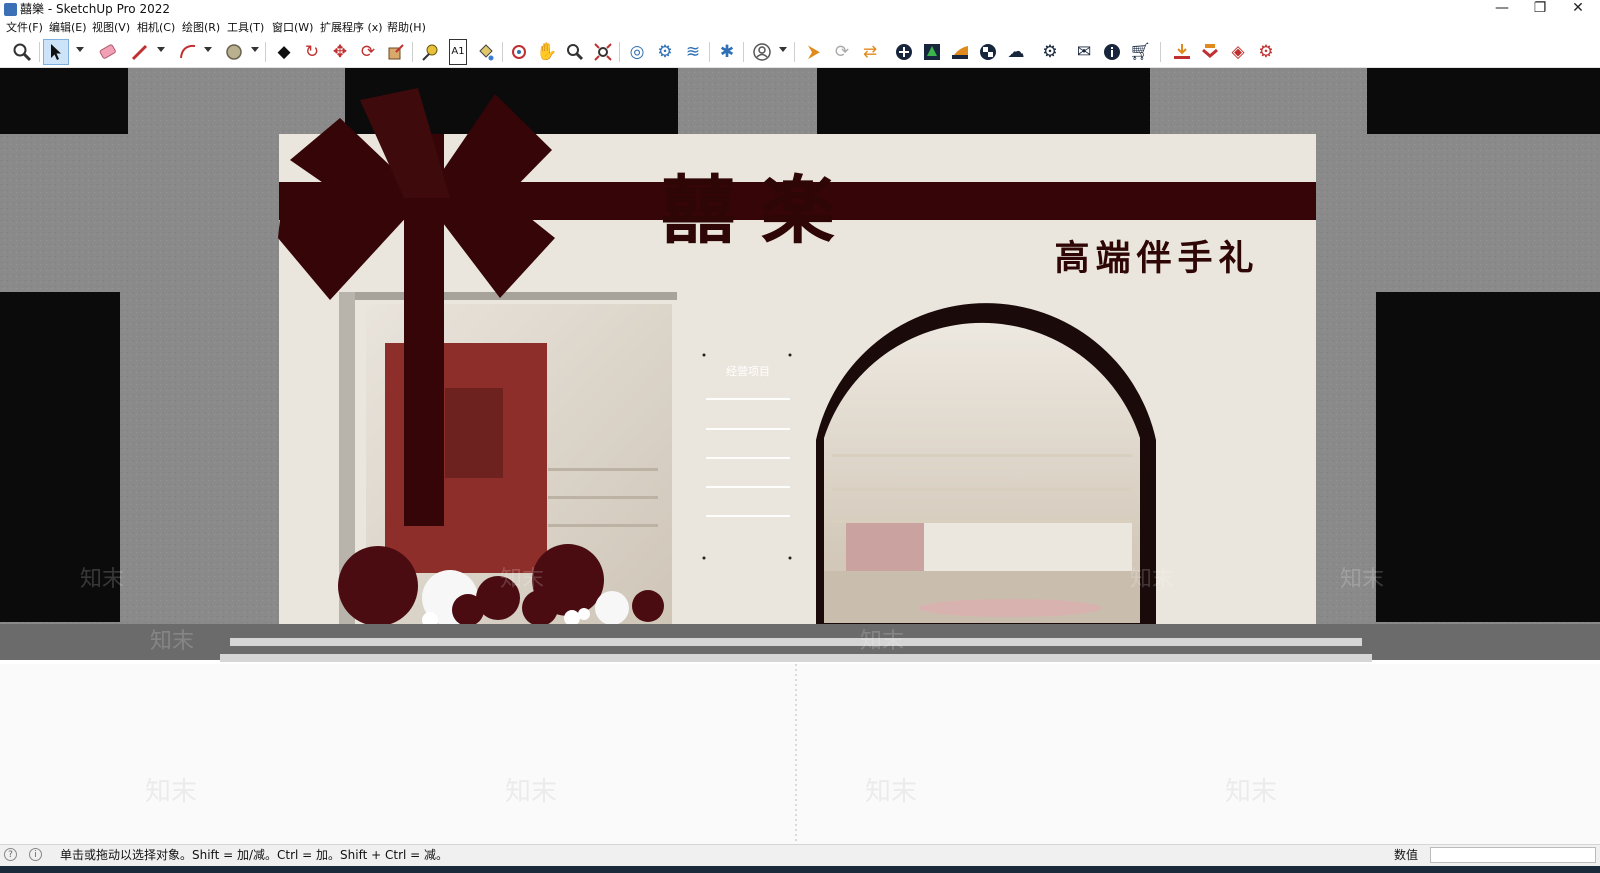  What do you see at coordinates (508, 296) in the screenshot?
I see `window-frame` at bounding box center [508, 296].